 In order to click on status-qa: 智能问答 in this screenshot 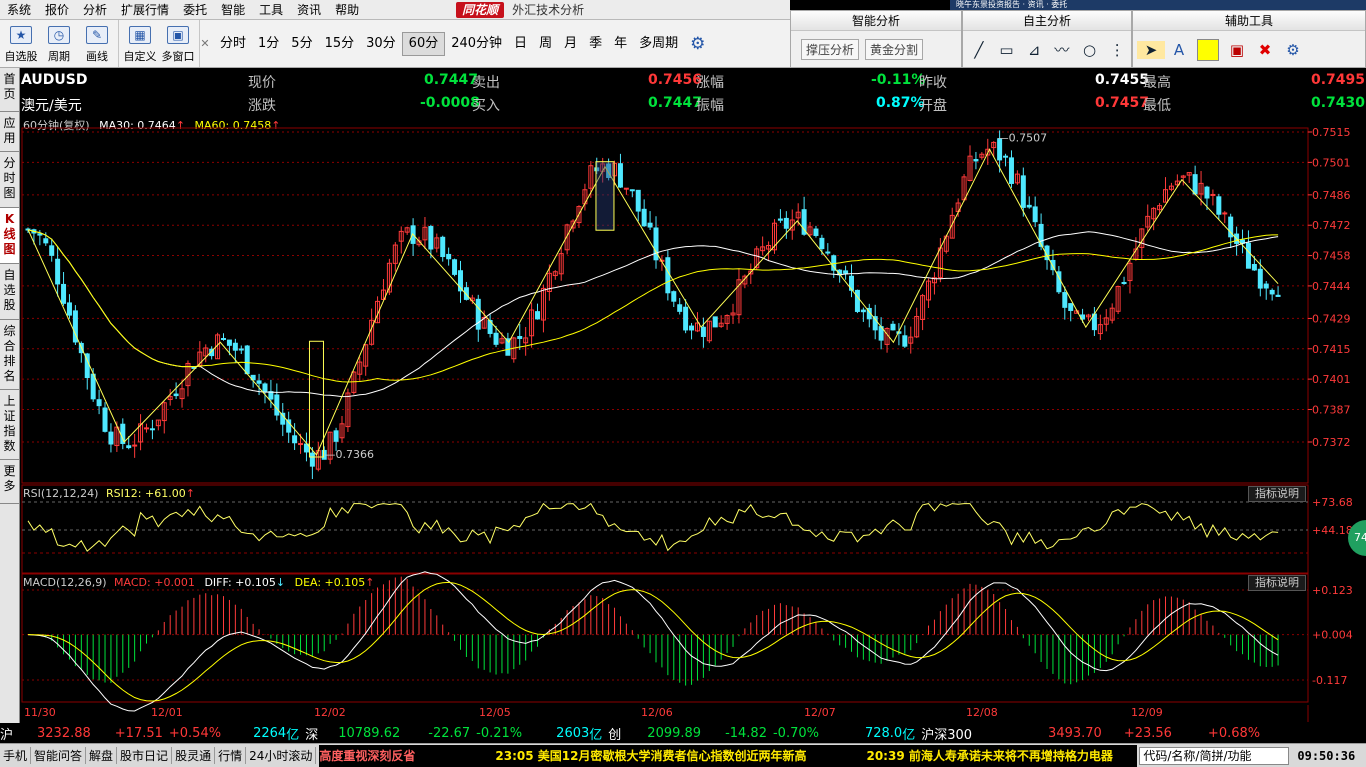, I will do `click(59, 755)`.